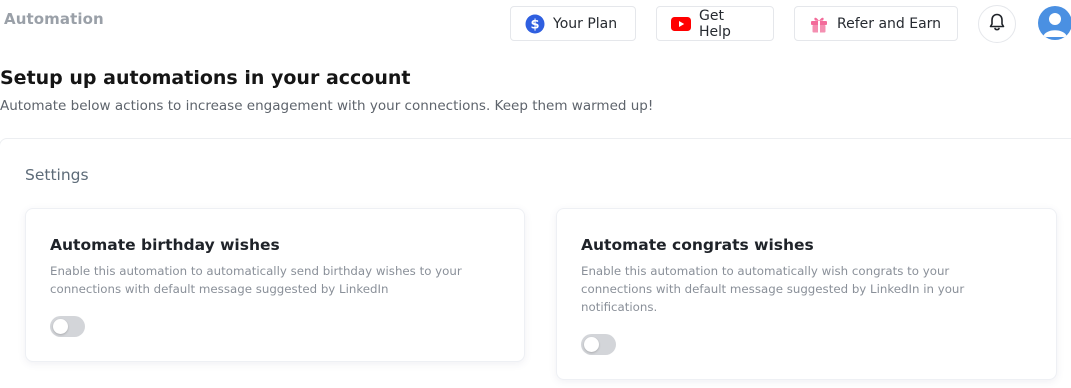  Describe the element at coordinates (57, 175) in the screenshot. I see `settings-heading: Settings` at that location.